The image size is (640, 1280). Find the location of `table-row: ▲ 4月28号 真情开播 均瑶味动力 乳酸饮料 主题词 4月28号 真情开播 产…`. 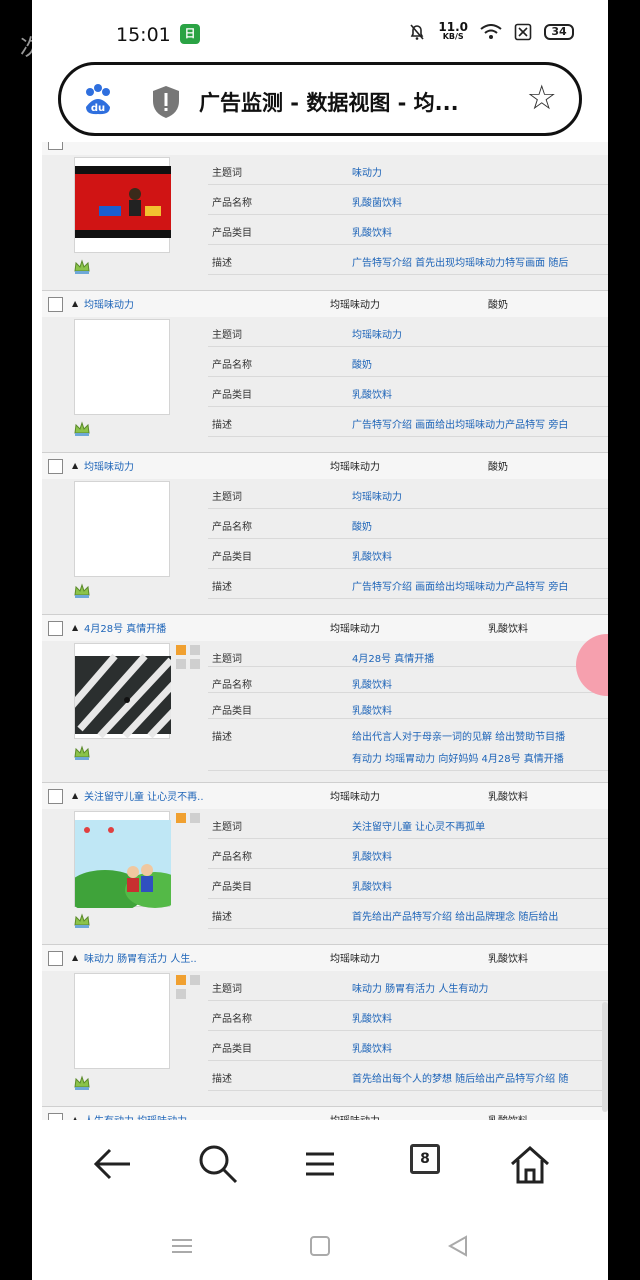

table-row: ▲ 4月28号 真情开播 均瑶味动力 乳酸饮料 主题词 4月28号 真情开播 产… is located at coordinates (325, 698).